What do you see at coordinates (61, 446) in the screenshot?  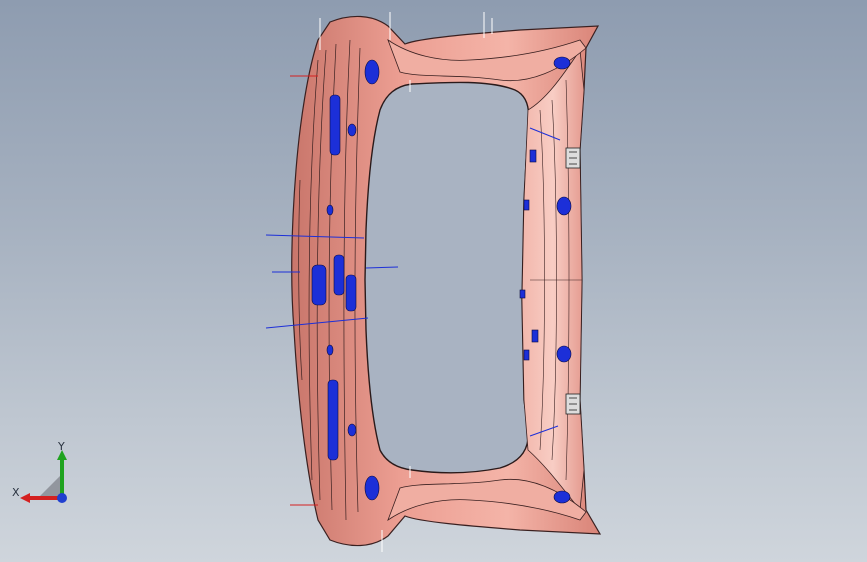 I see `y-axis-label: Y` at bounding box center [61, 446].